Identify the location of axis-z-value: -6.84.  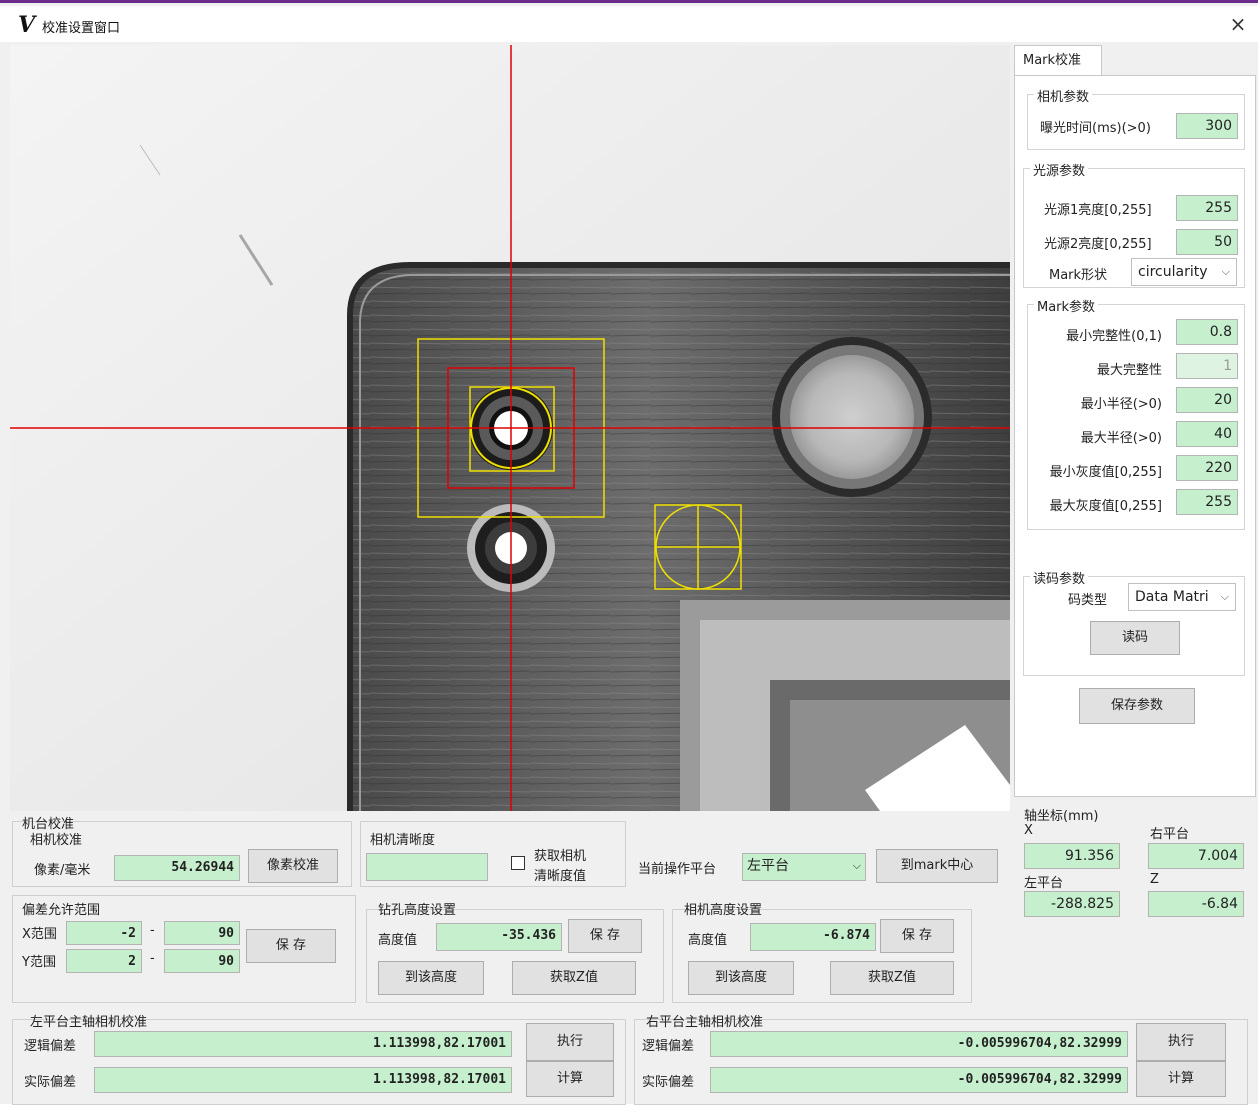
(1196, 904).